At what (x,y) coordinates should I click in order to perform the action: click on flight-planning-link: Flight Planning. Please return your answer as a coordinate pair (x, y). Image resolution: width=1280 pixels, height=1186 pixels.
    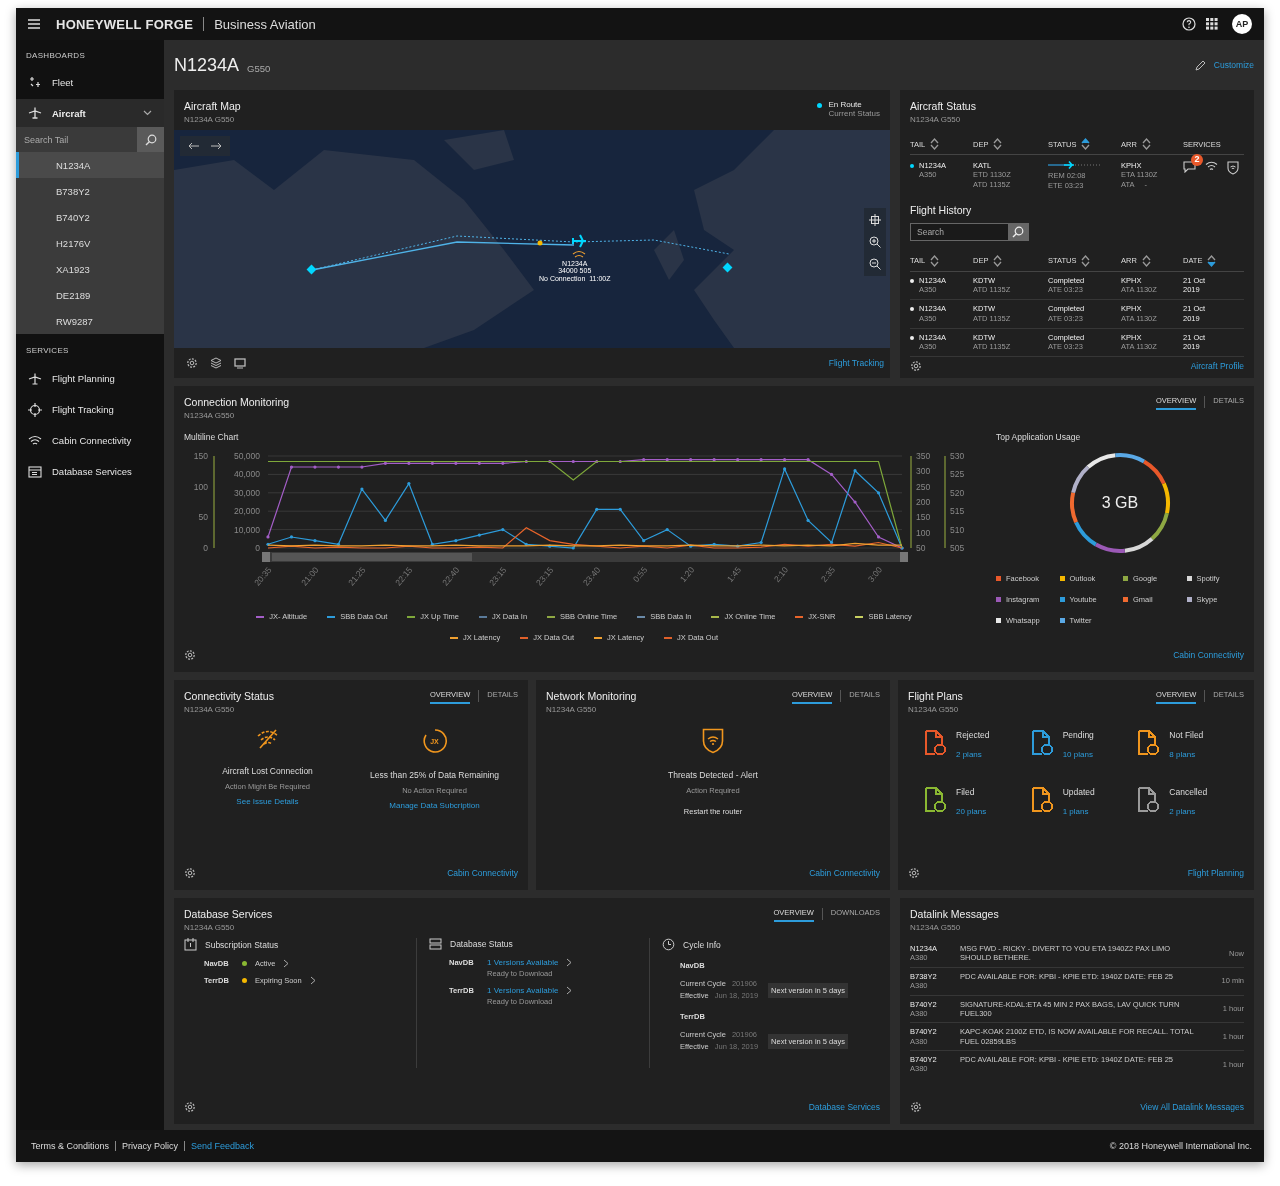
    Looking at the image, I should click on (1215, 873).